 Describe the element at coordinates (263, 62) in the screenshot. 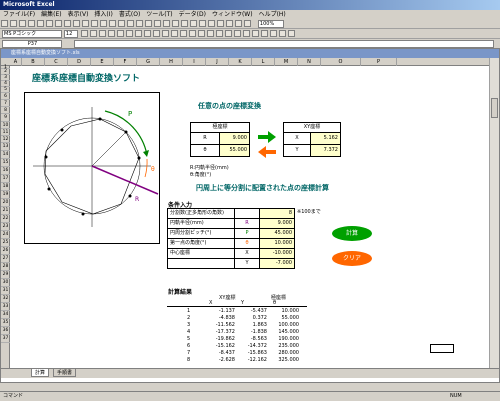

I see `column-header: L` at that location.